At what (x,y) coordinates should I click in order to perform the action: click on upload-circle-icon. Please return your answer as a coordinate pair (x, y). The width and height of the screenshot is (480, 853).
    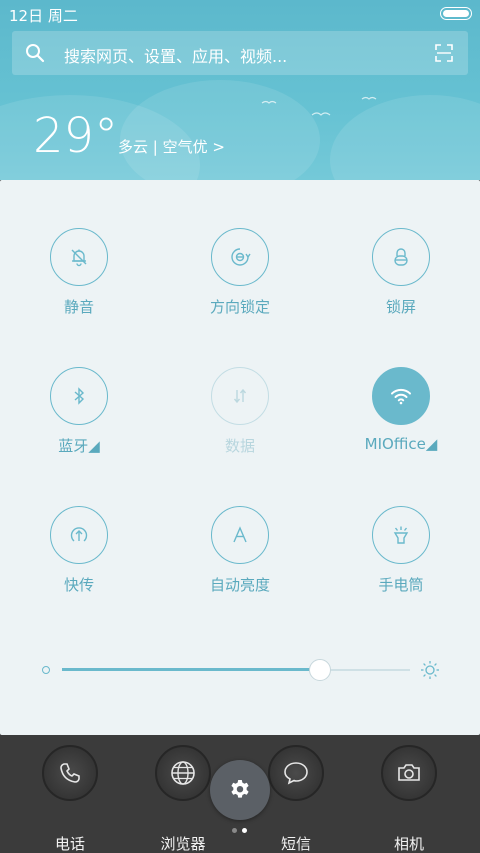
    Looking at the image, I should click on (79, 534).